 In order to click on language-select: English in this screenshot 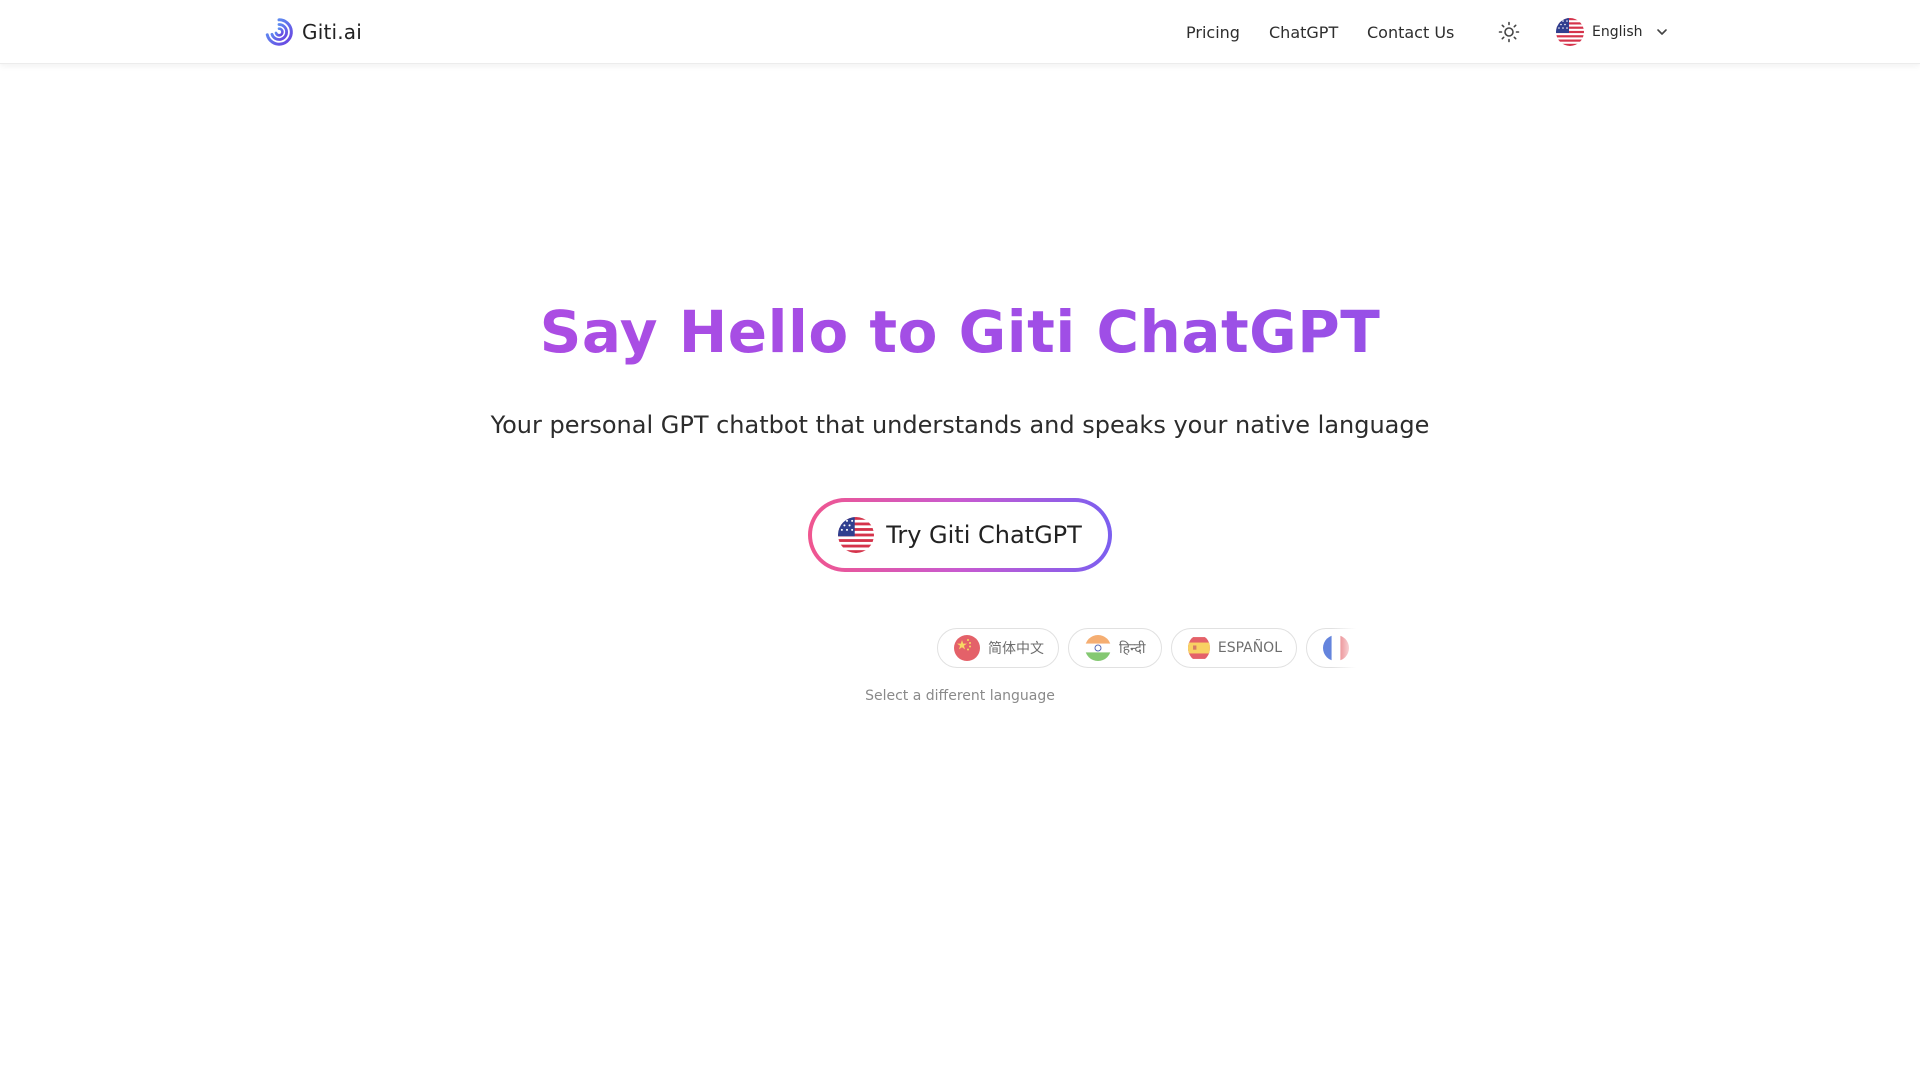, I will do `click(1612, 32)`.